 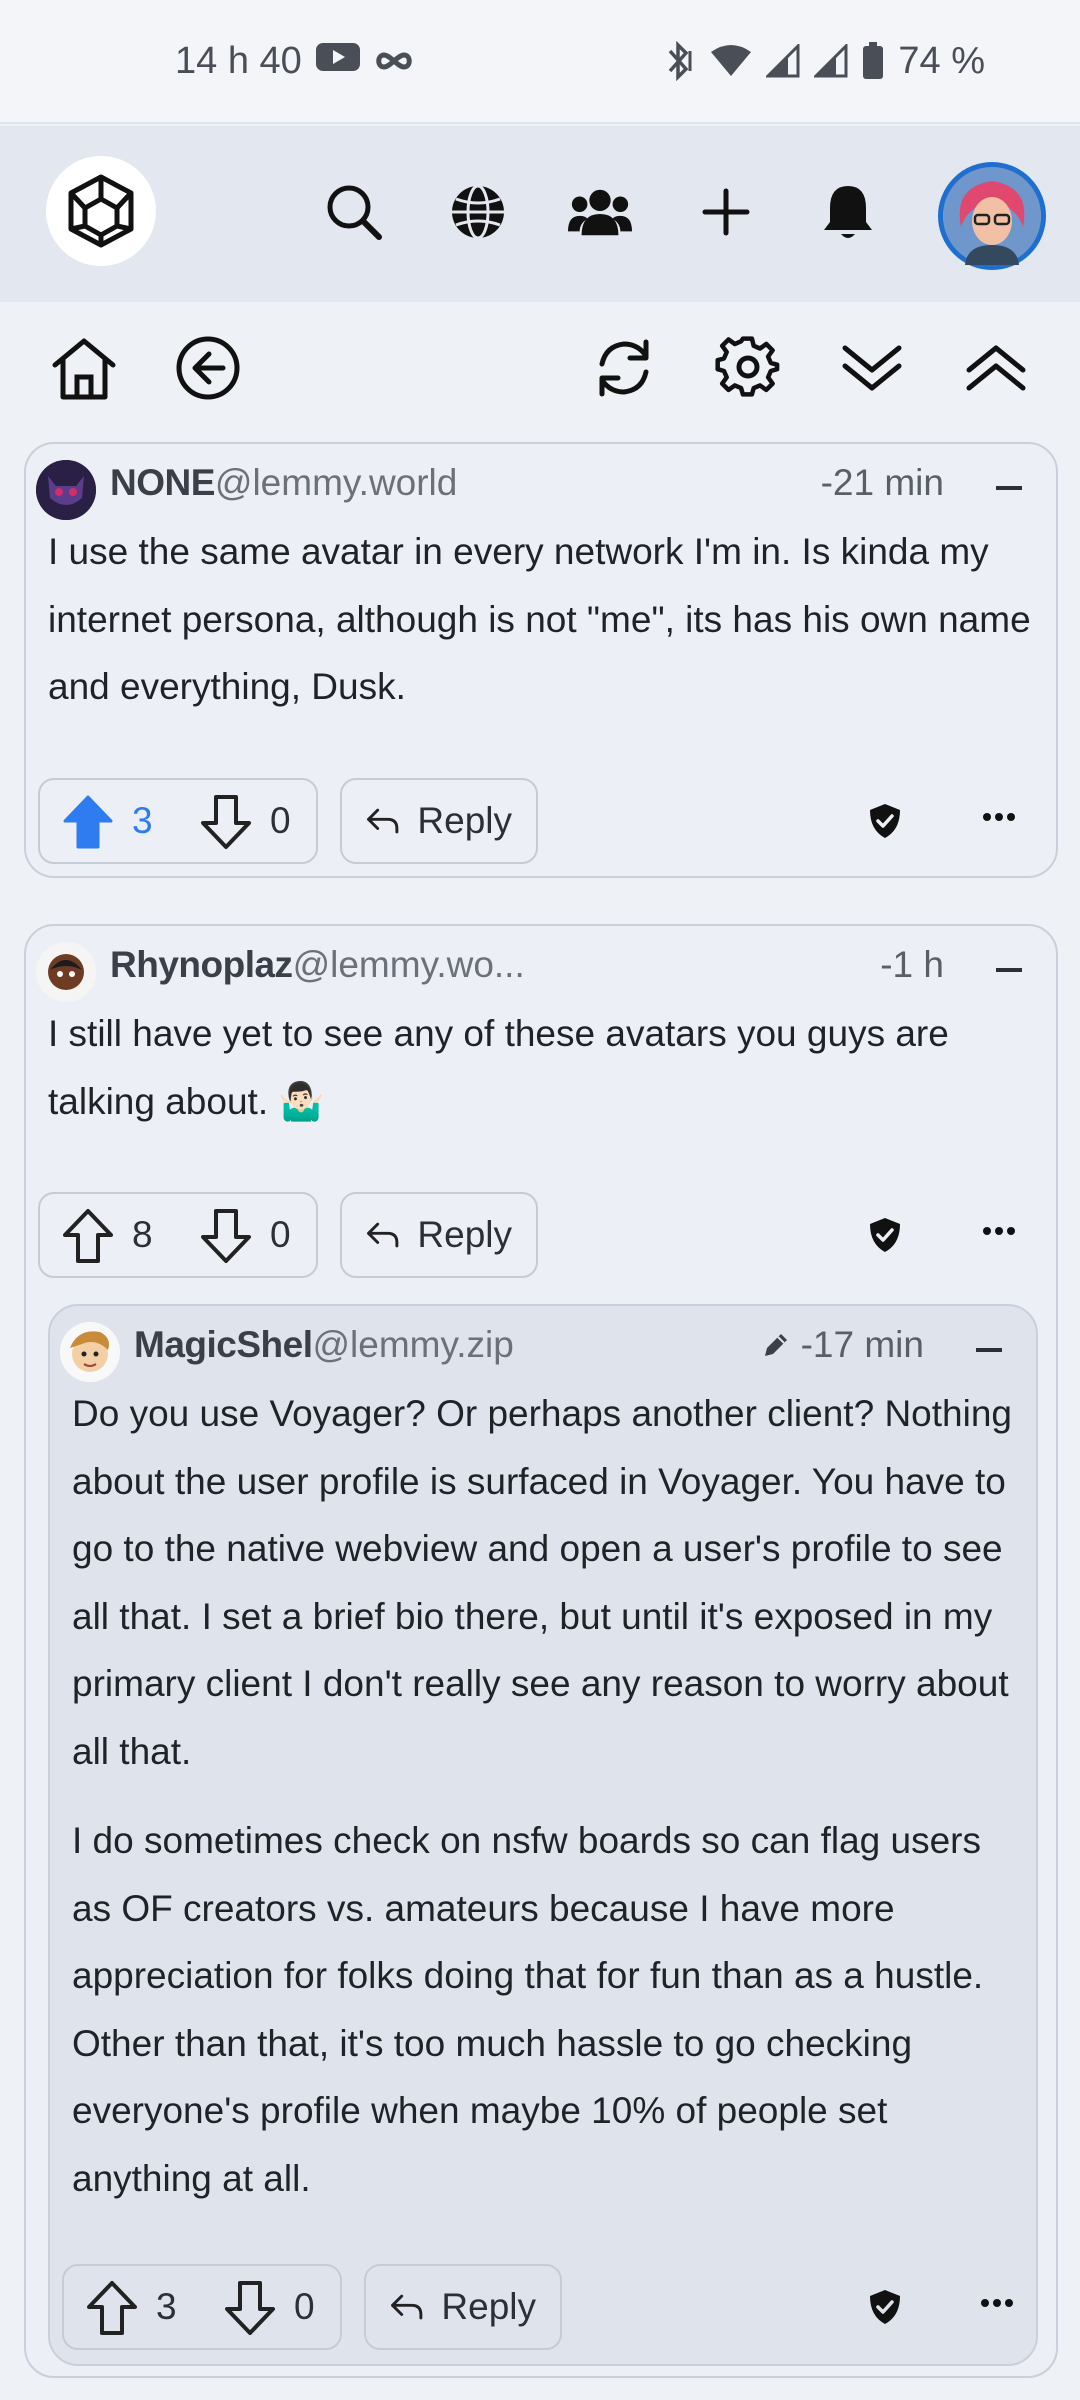 I want to click on comment-time: -17 min, so click(x=862, y=1344).